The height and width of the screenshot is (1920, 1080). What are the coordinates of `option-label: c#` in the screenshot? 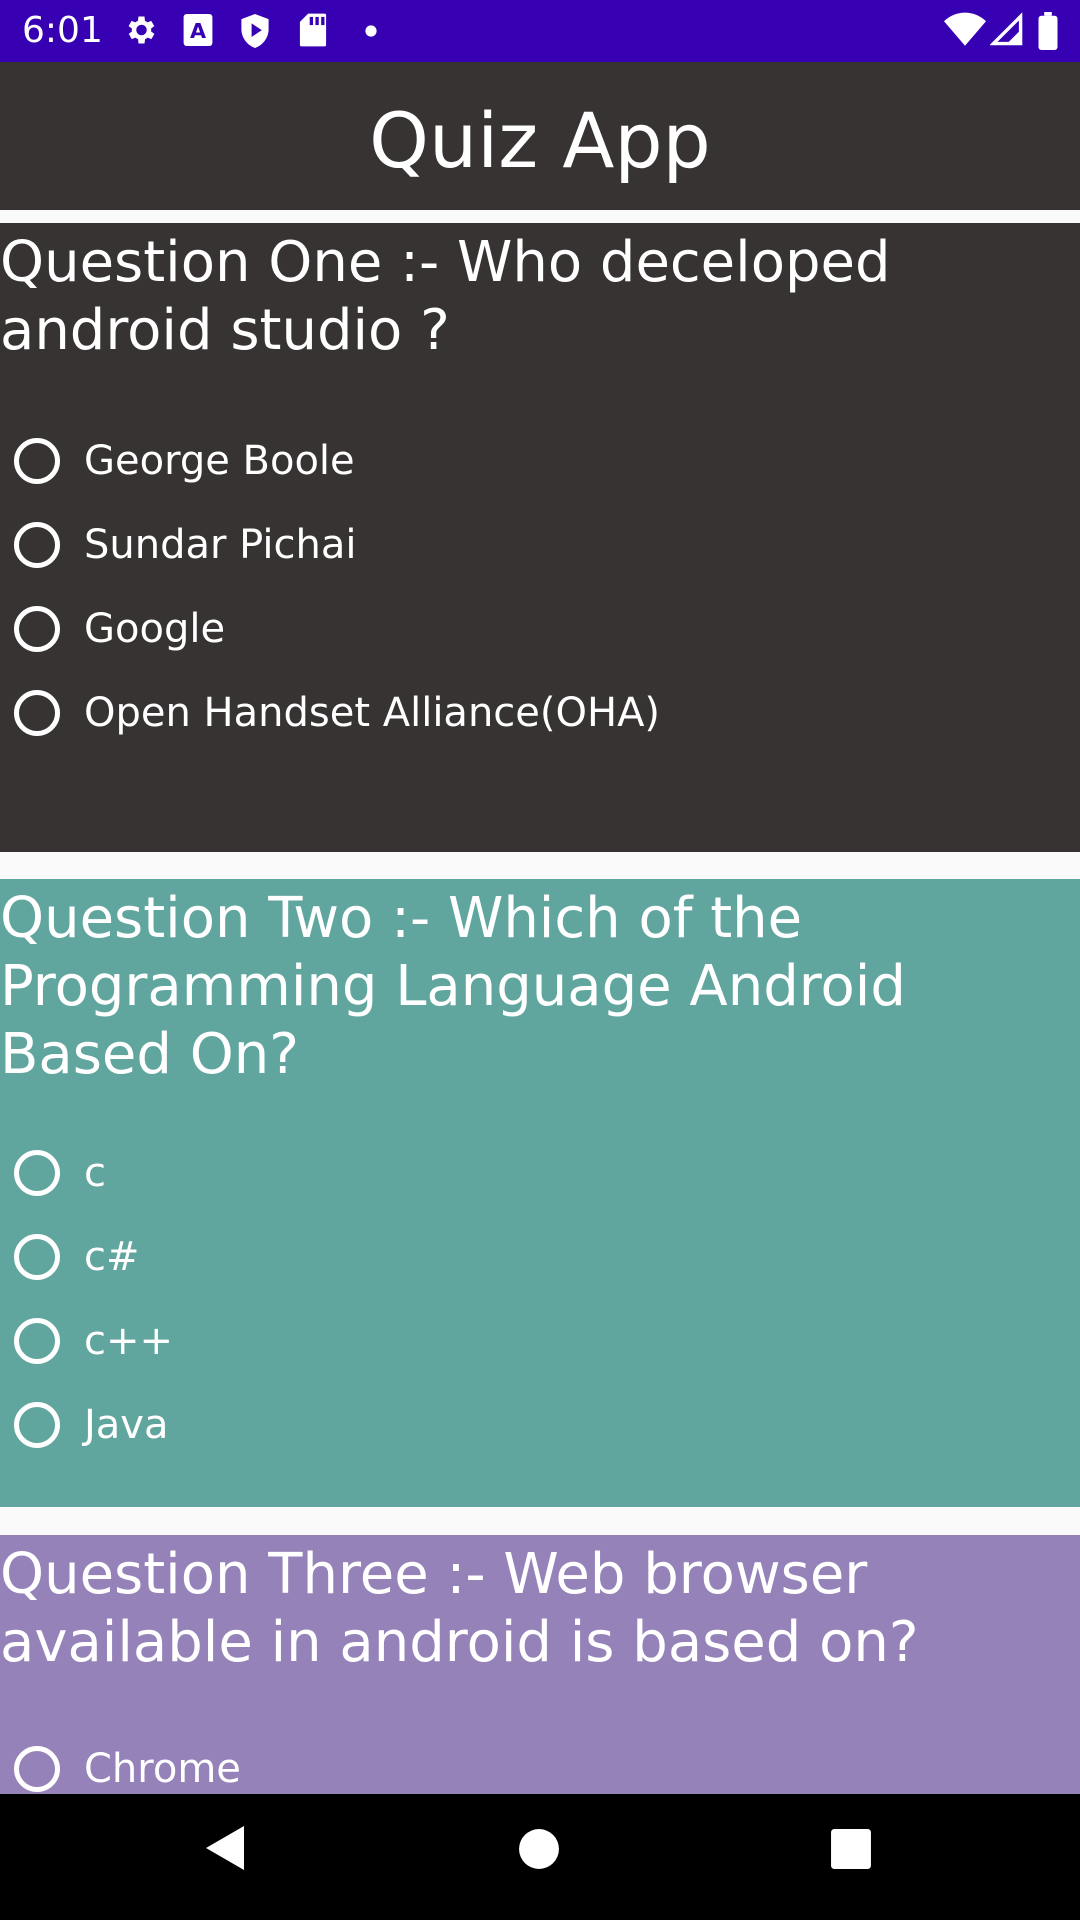 It's located at (112, 1257).